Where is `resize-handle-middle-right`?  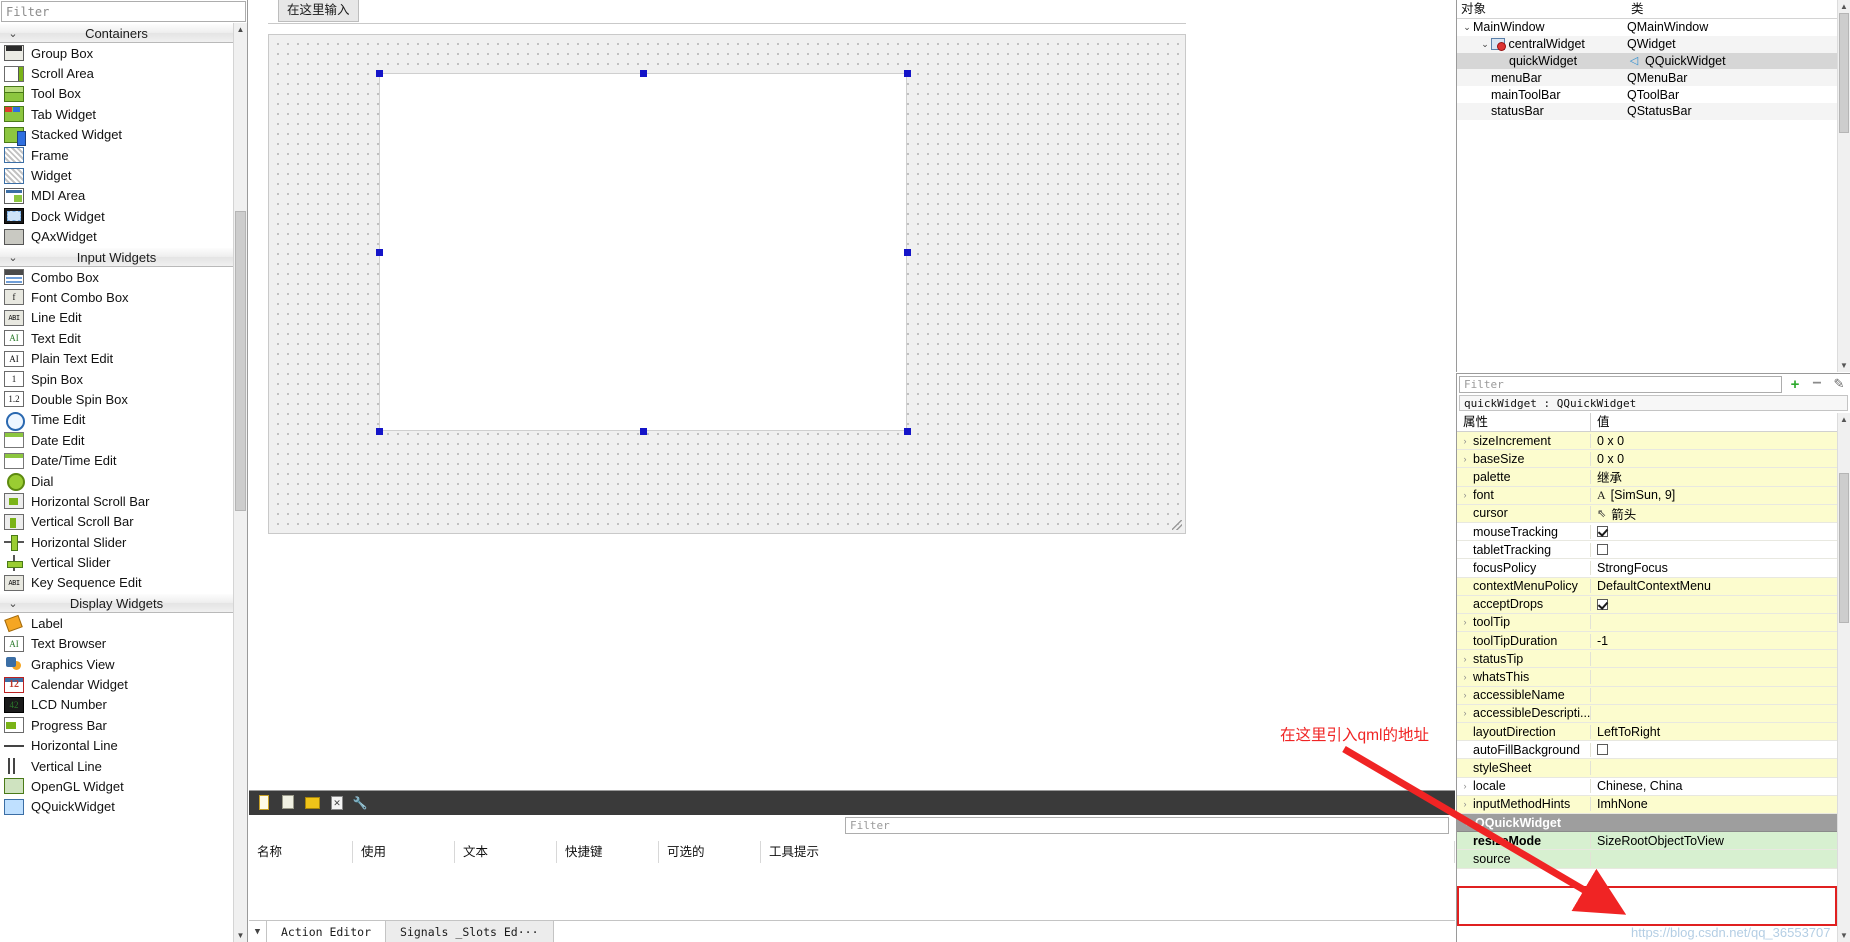 resize-handle-middle-right is located at coordinates (907, 252).